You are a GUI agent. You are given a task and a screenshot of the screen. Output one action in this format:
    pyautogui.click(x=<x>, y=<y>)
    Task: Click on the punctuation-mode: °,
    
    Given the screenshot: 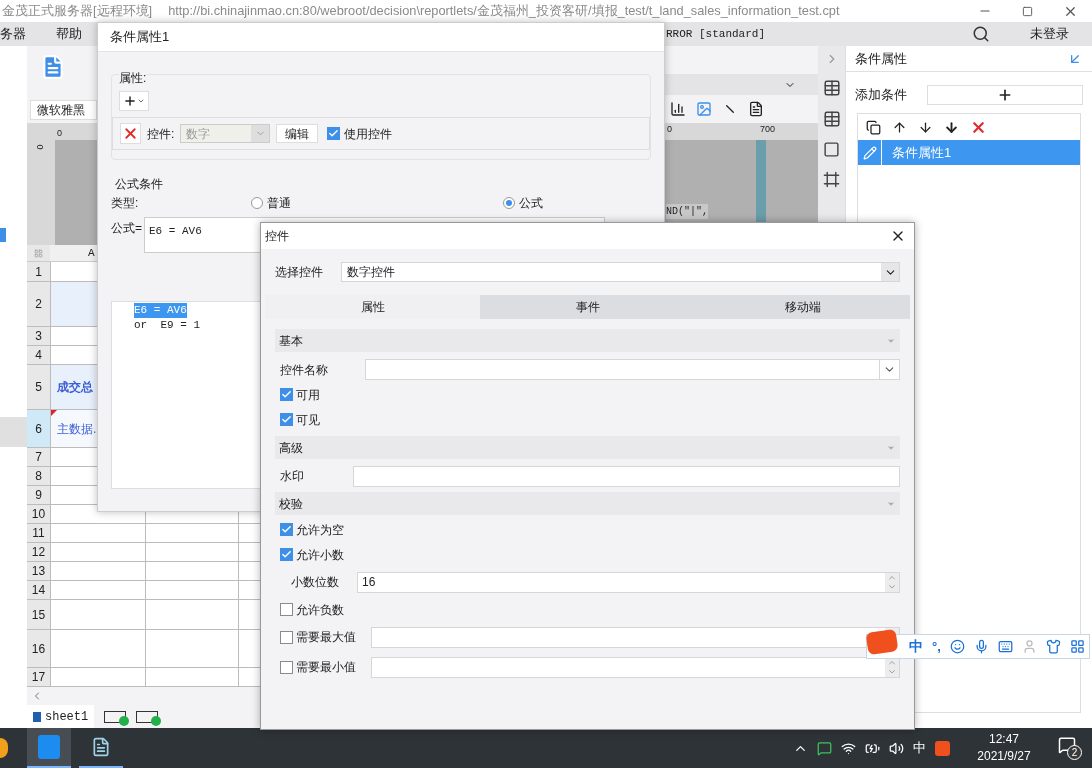 What is the action you would take?
    pyautogui.click(x=936, y=646)
    